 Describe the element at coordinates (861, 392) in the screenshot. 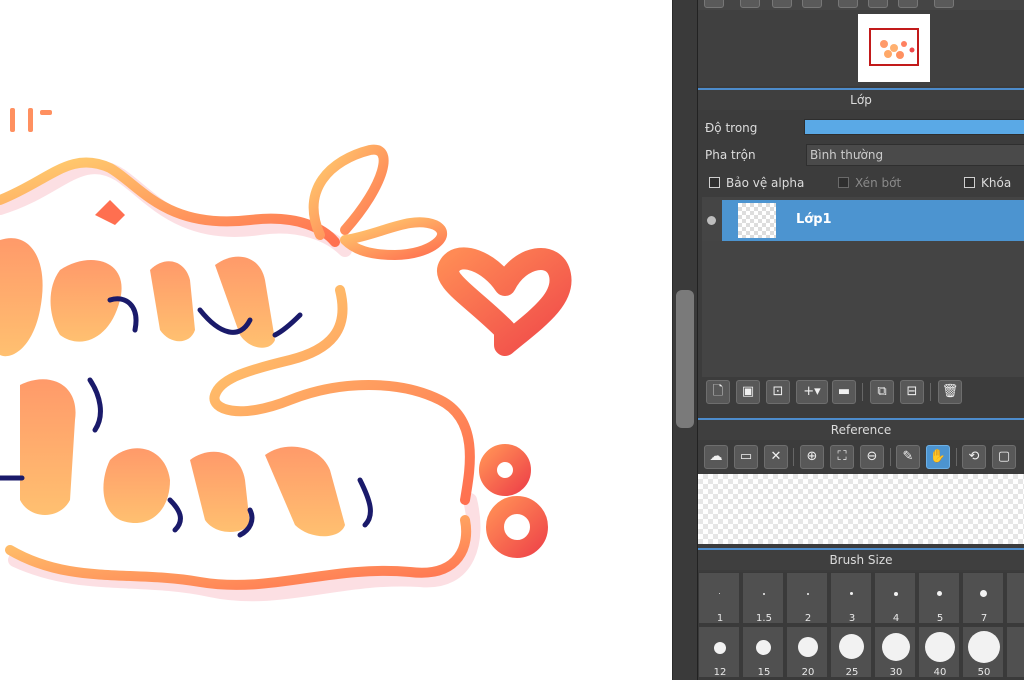

I see `layer-toolbar: 🗋 ▣ ⊡ +▾ ▬ ⧉ ⊟ 🗑` at that location.